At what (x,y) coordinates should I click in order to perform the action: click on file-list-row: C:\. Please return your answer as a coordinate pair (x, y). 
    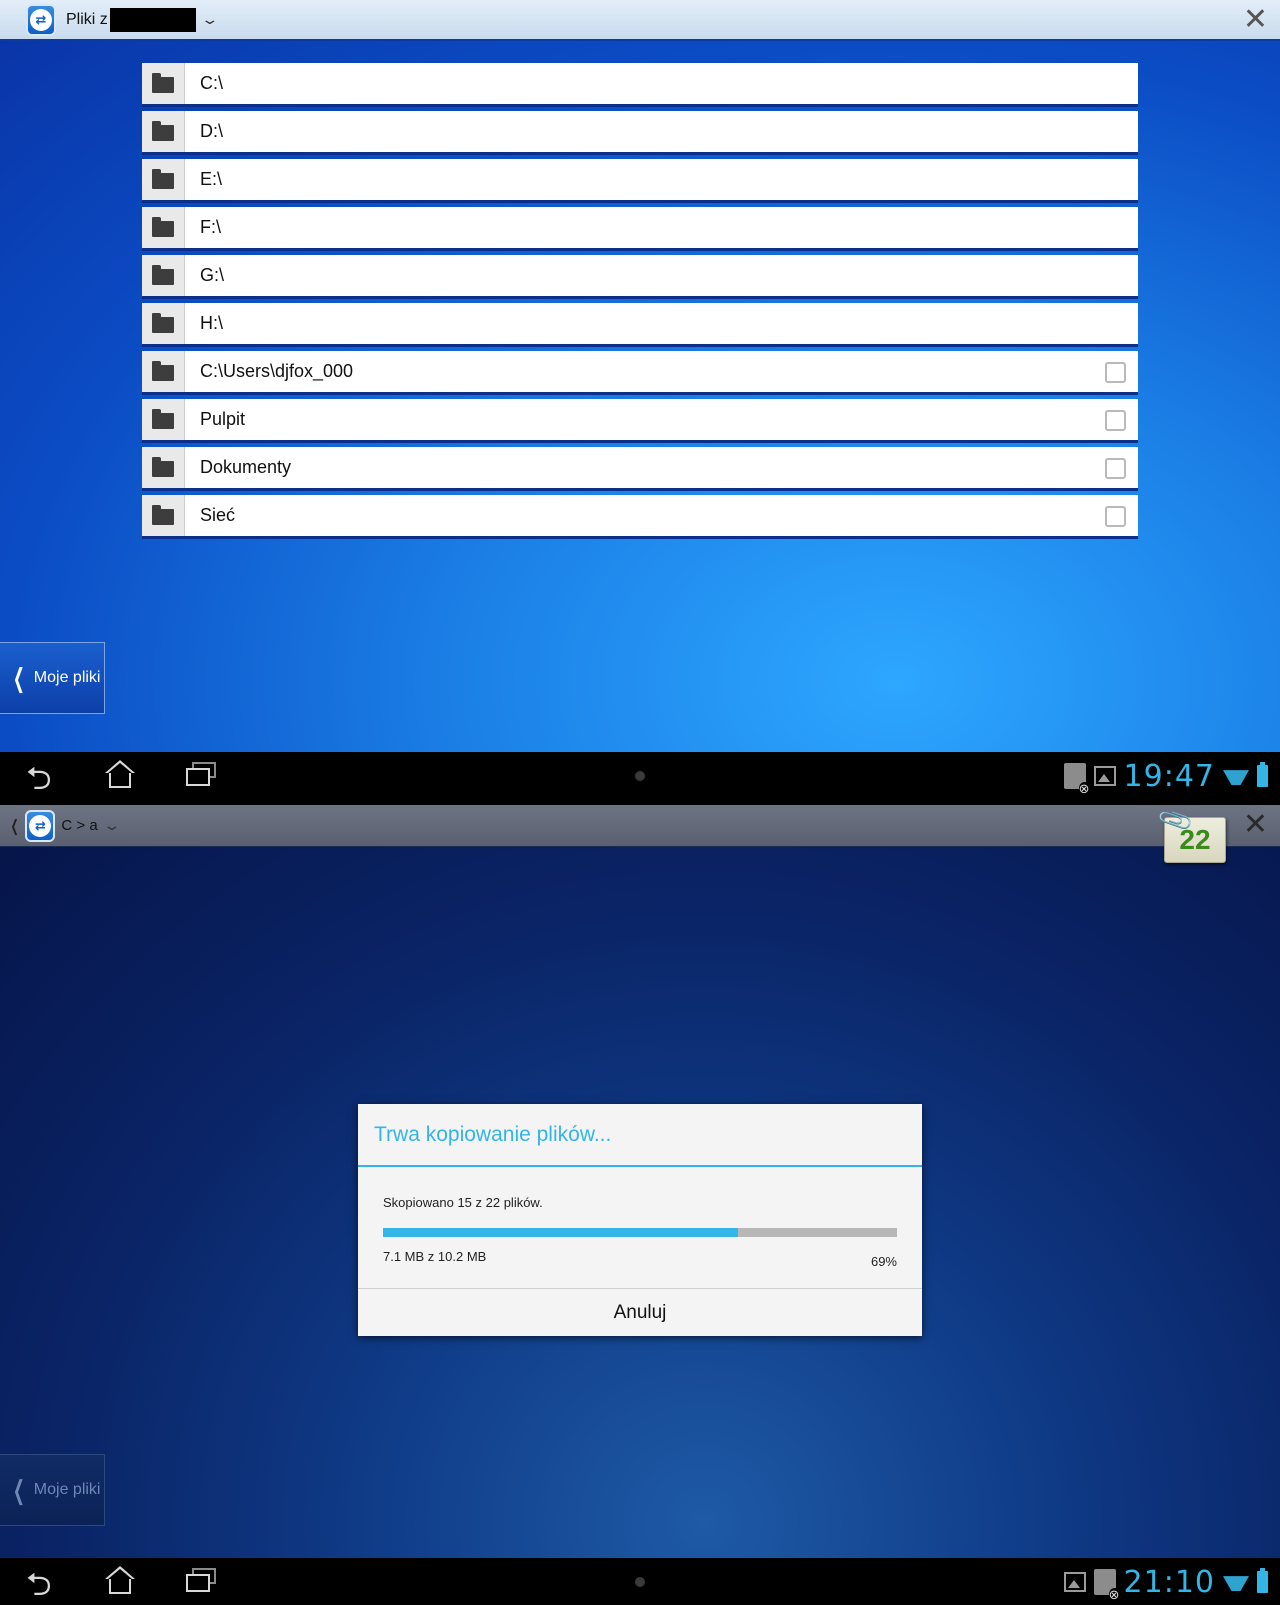
    Looking at the image, I should click on (640, 85).